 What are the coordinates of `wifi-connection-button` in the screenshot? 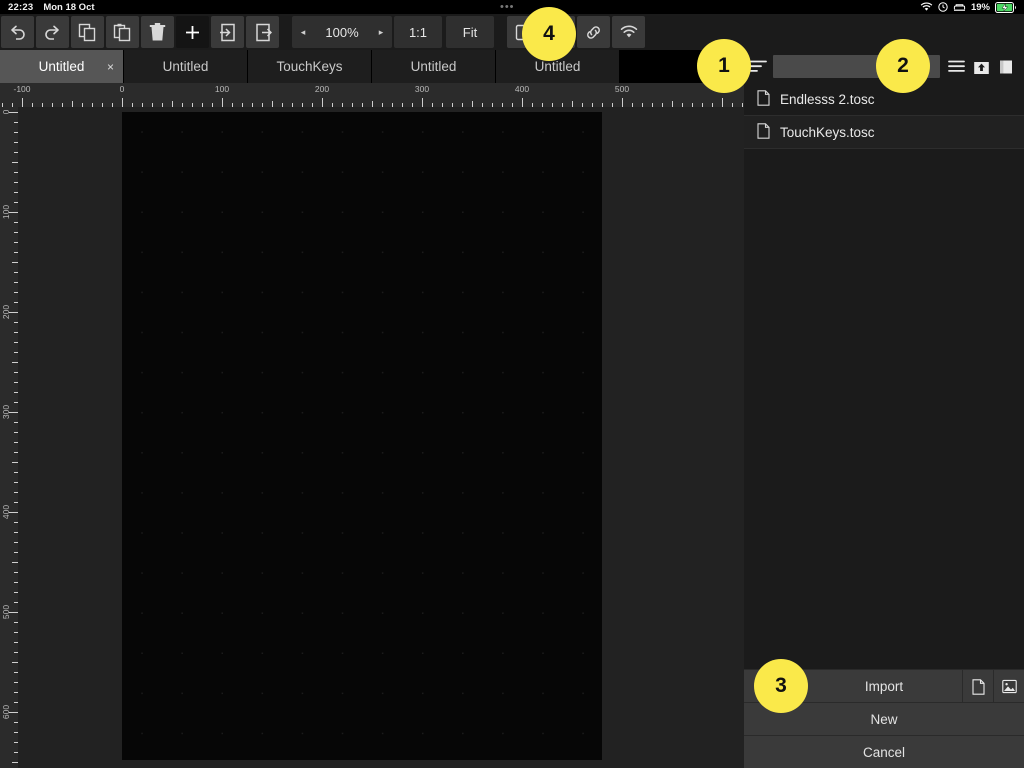 It's located at (628, 32).